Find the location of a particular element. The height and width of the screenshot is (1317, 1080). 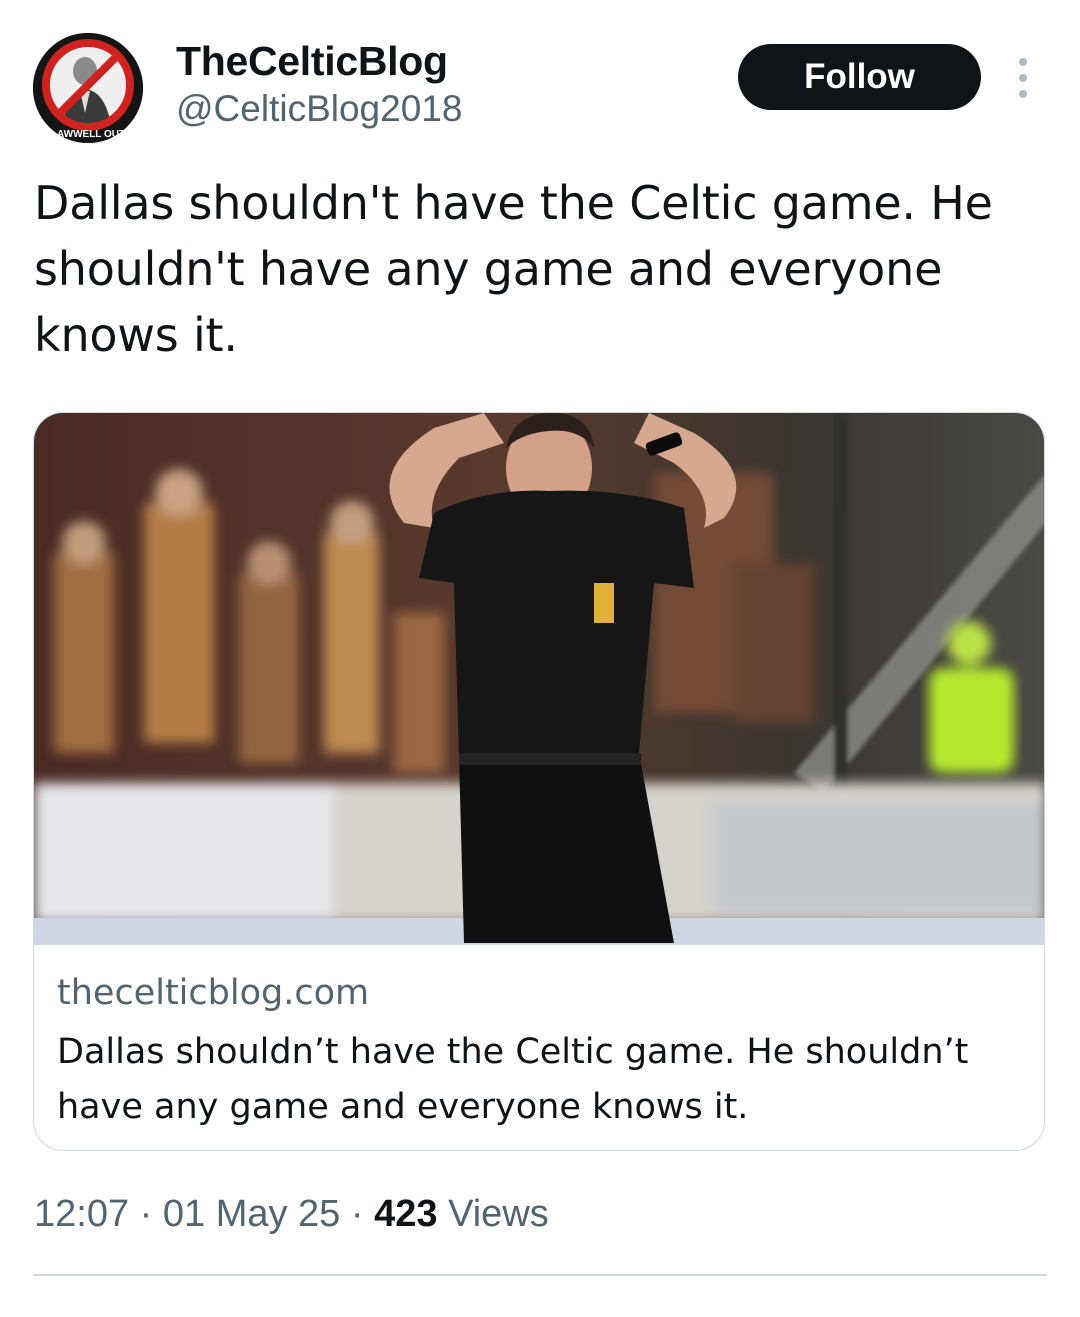

more-vertical-icon is located at coordinates (1023, 78).